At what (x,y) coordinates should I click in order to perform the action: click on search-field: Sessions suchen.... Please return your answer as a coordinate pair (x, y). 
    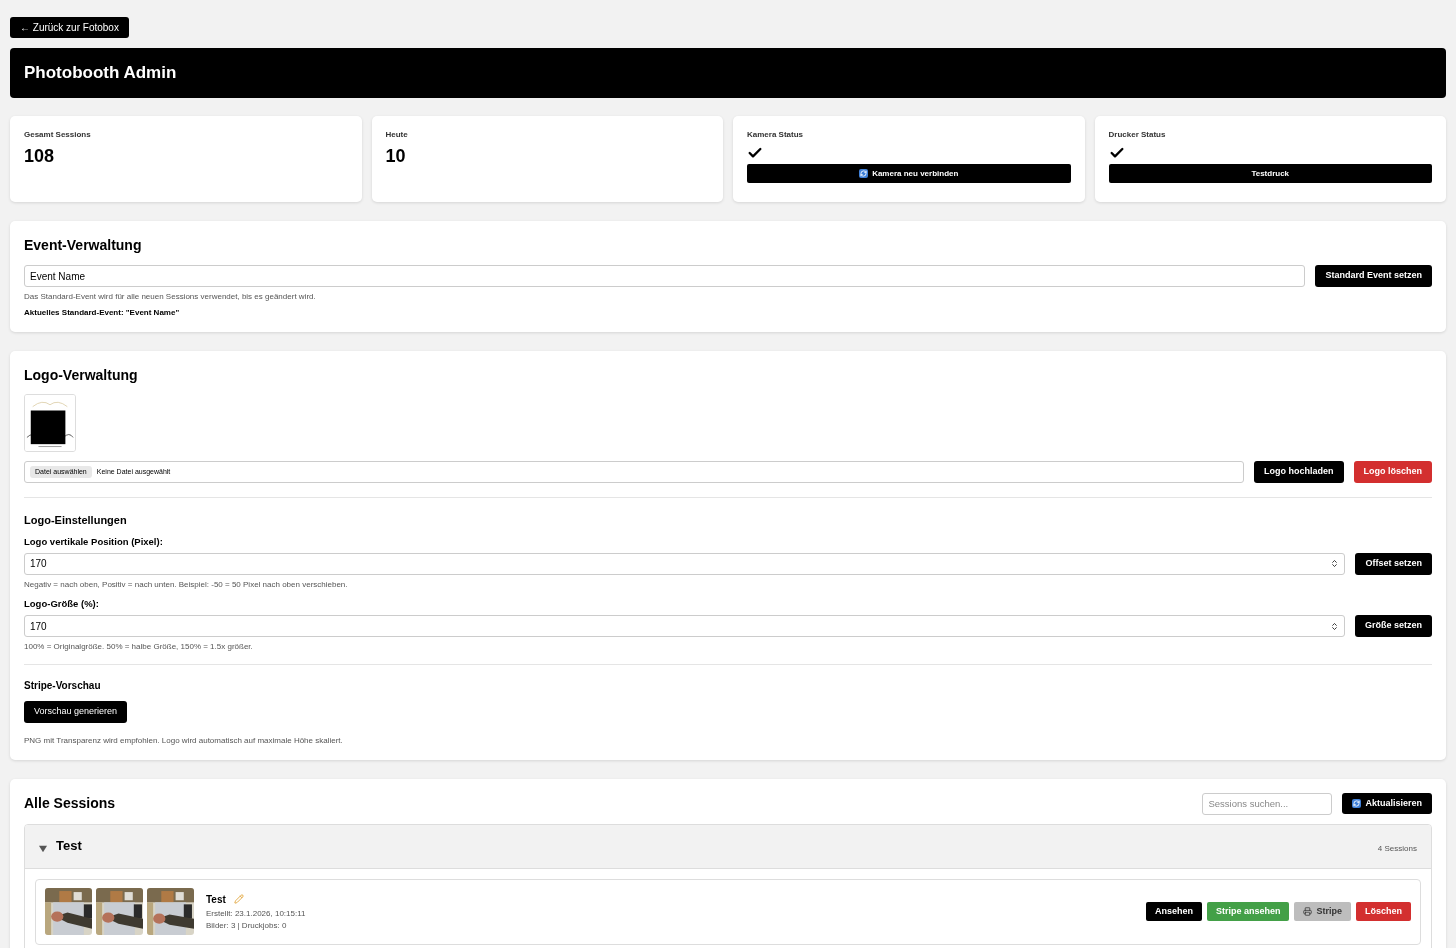
    Looking at the image, I should click on (1267, 803).